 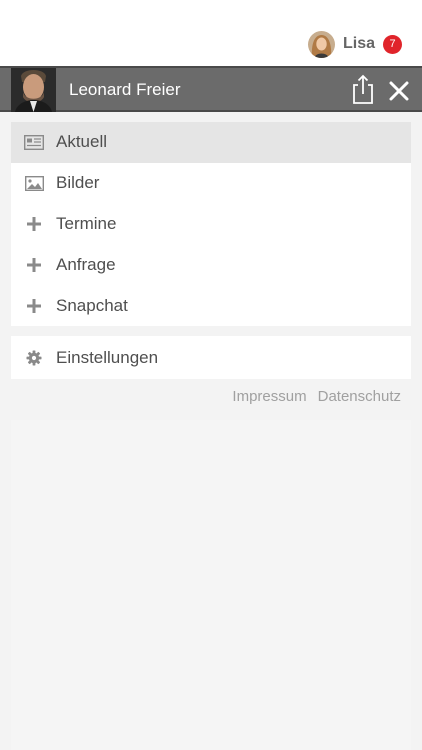 What do you see at coordinates (86, 223) in the screenshot?
I see `menu-label: Termine` at bounding box center [86, 223].